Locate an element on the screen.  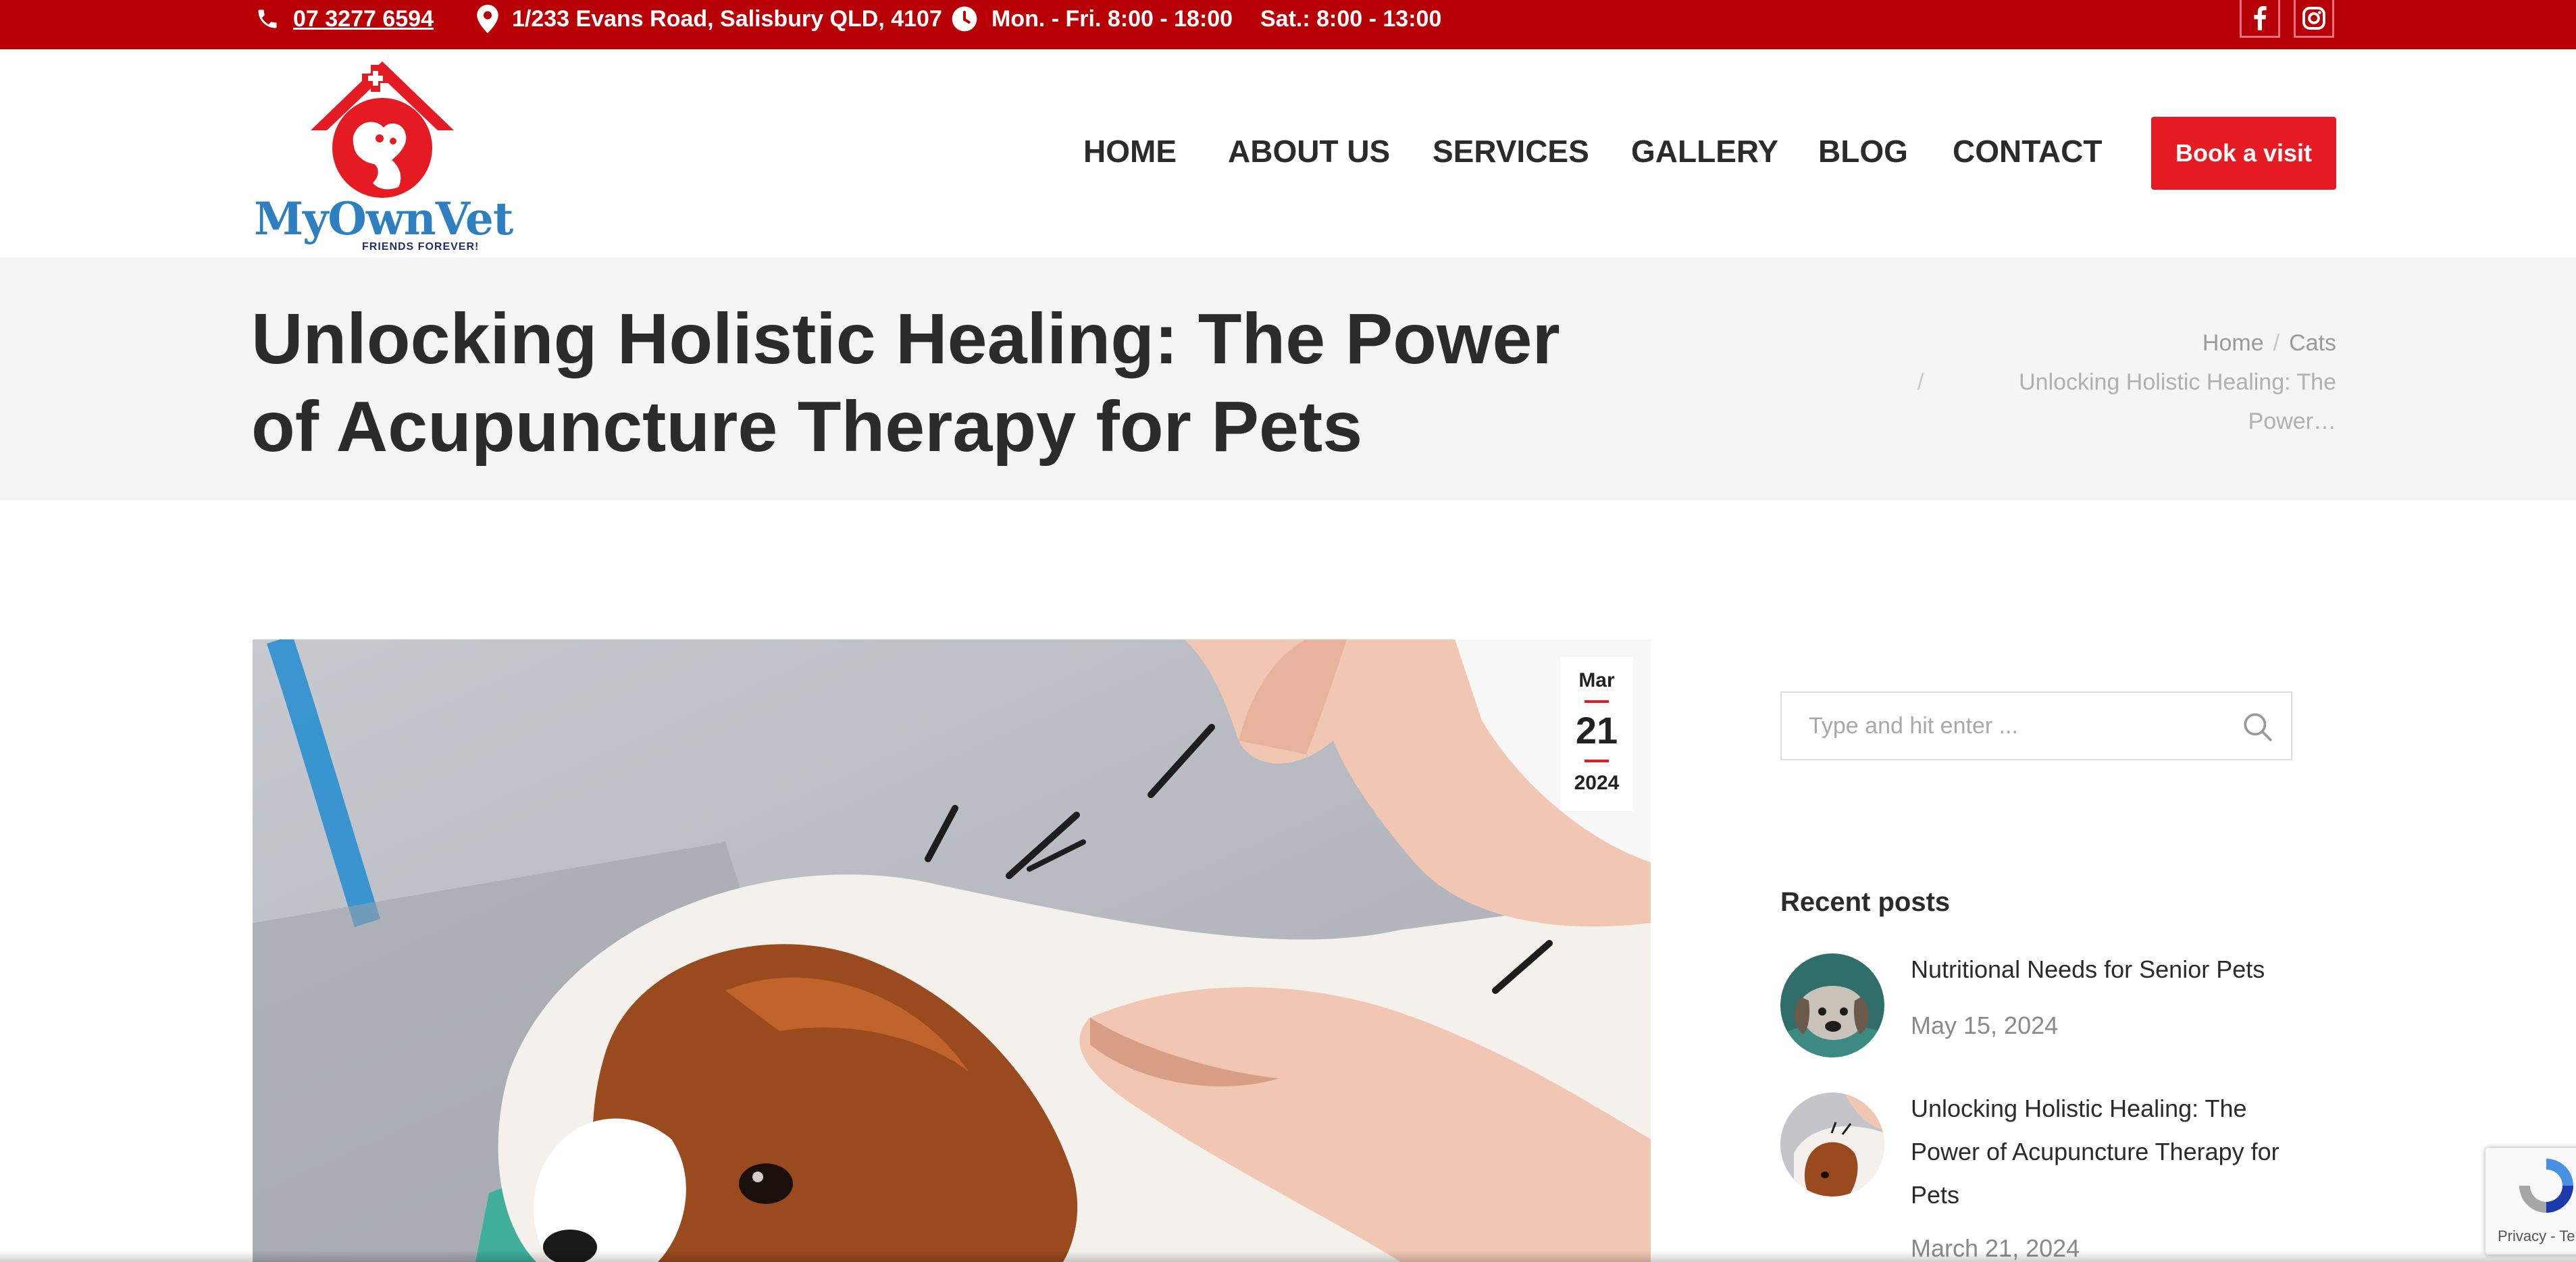
nav-home: HOME is located at coordinates (1130, 151).